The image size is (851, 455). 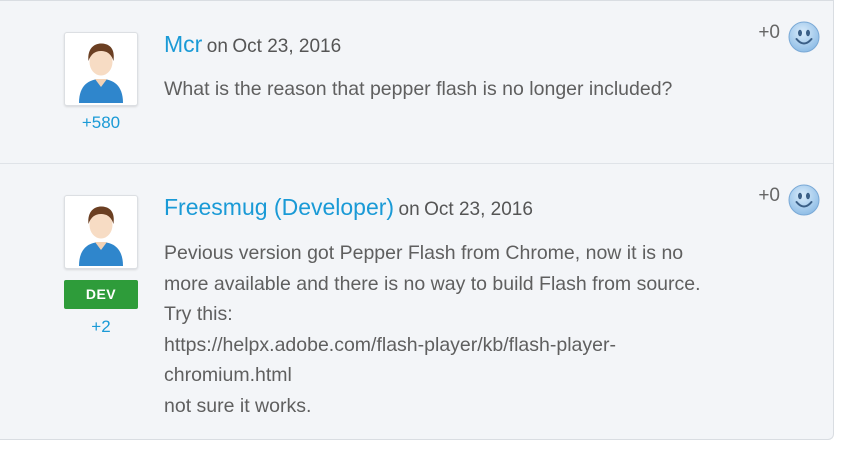 I want to click on user-reputation-score: +580, so click(x=101, y=122).